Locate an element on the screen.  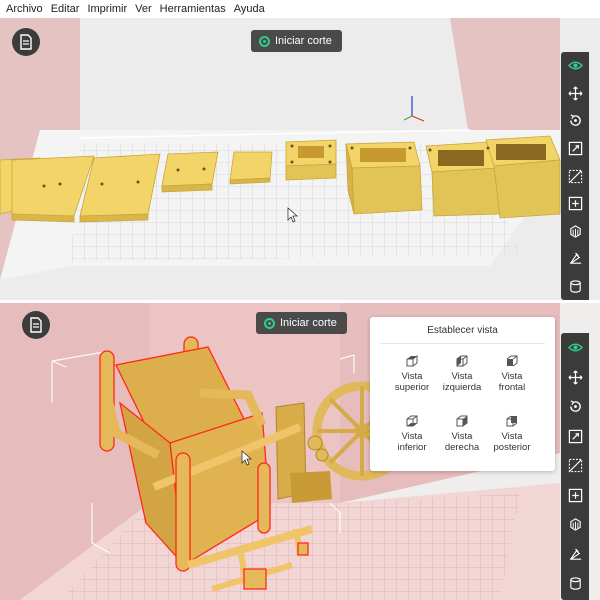
view-right-option: Vista derecha is located at coordinates (462, 433).